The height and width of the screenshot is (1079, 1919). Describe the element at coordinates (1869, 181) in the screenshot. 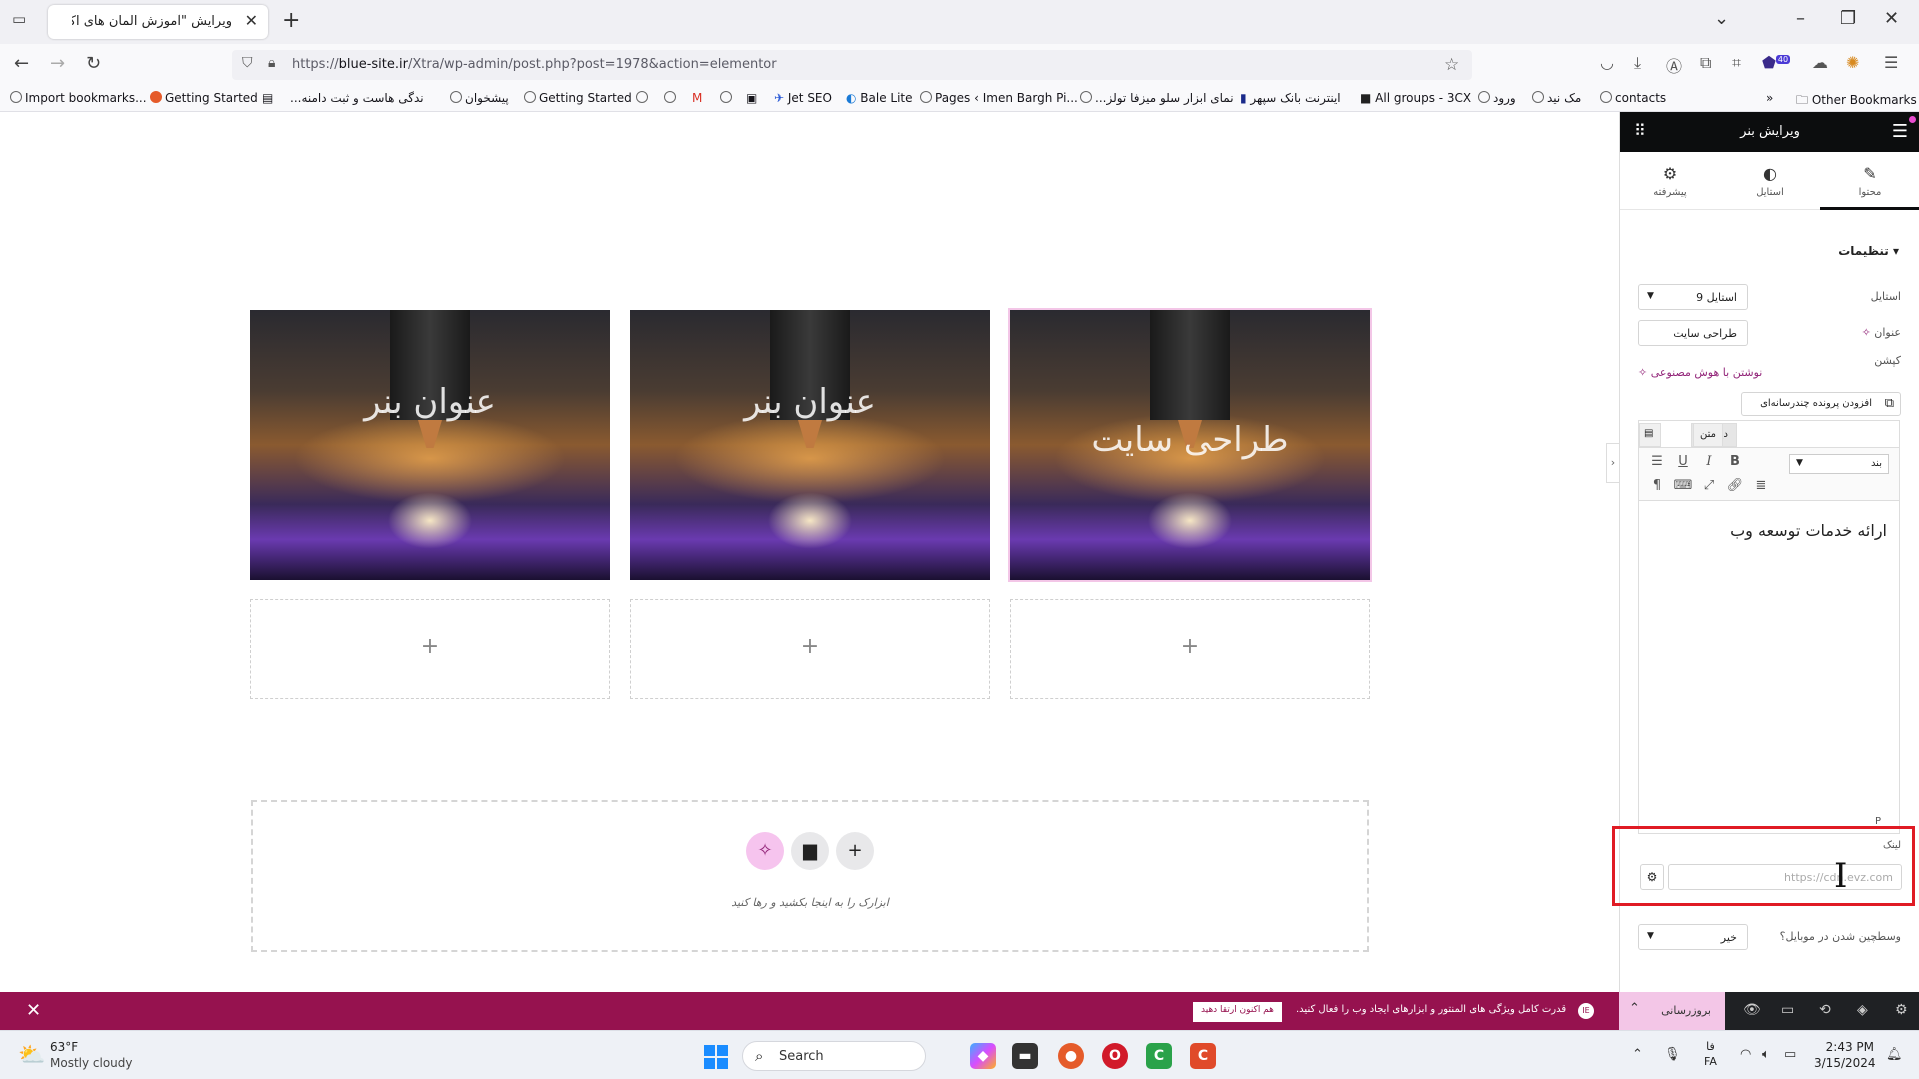

I see `tab-content: ✎ محتوا` at that location.